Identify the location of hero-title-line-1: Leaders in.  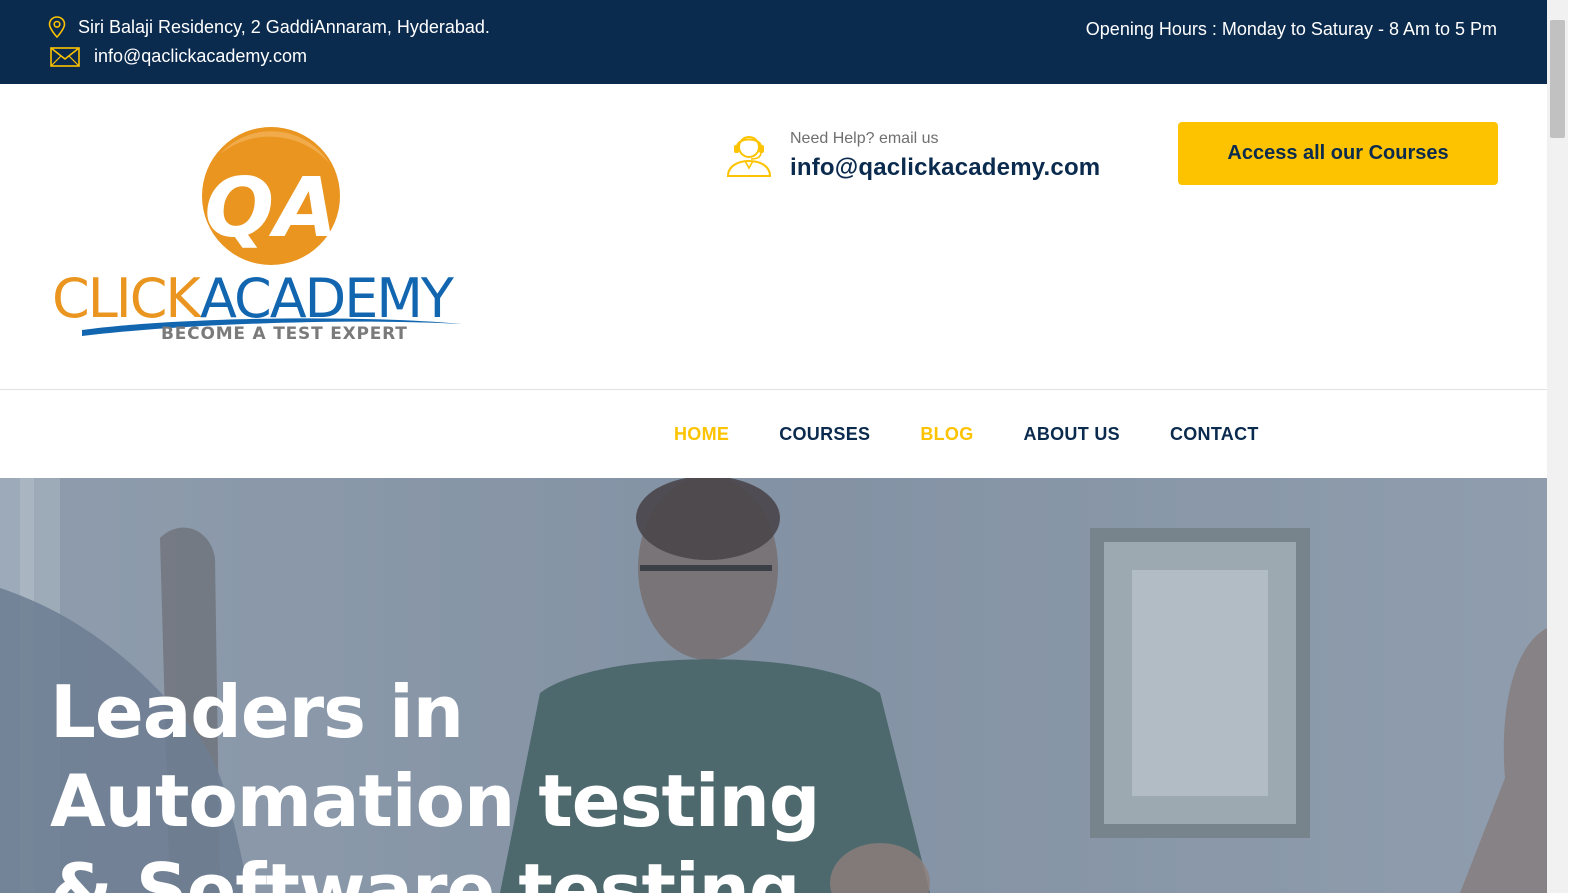
(257, 712).